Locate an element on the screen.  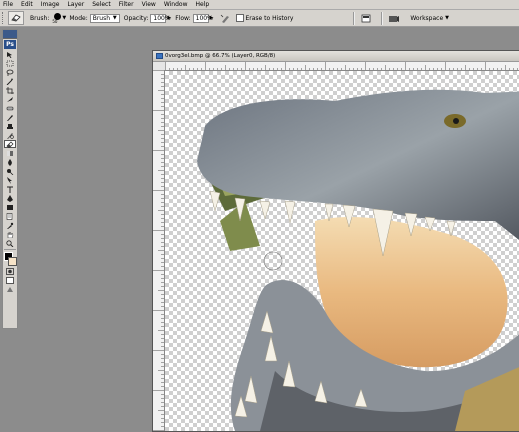
quick-mask-icon is located at coordinates (10, 271).